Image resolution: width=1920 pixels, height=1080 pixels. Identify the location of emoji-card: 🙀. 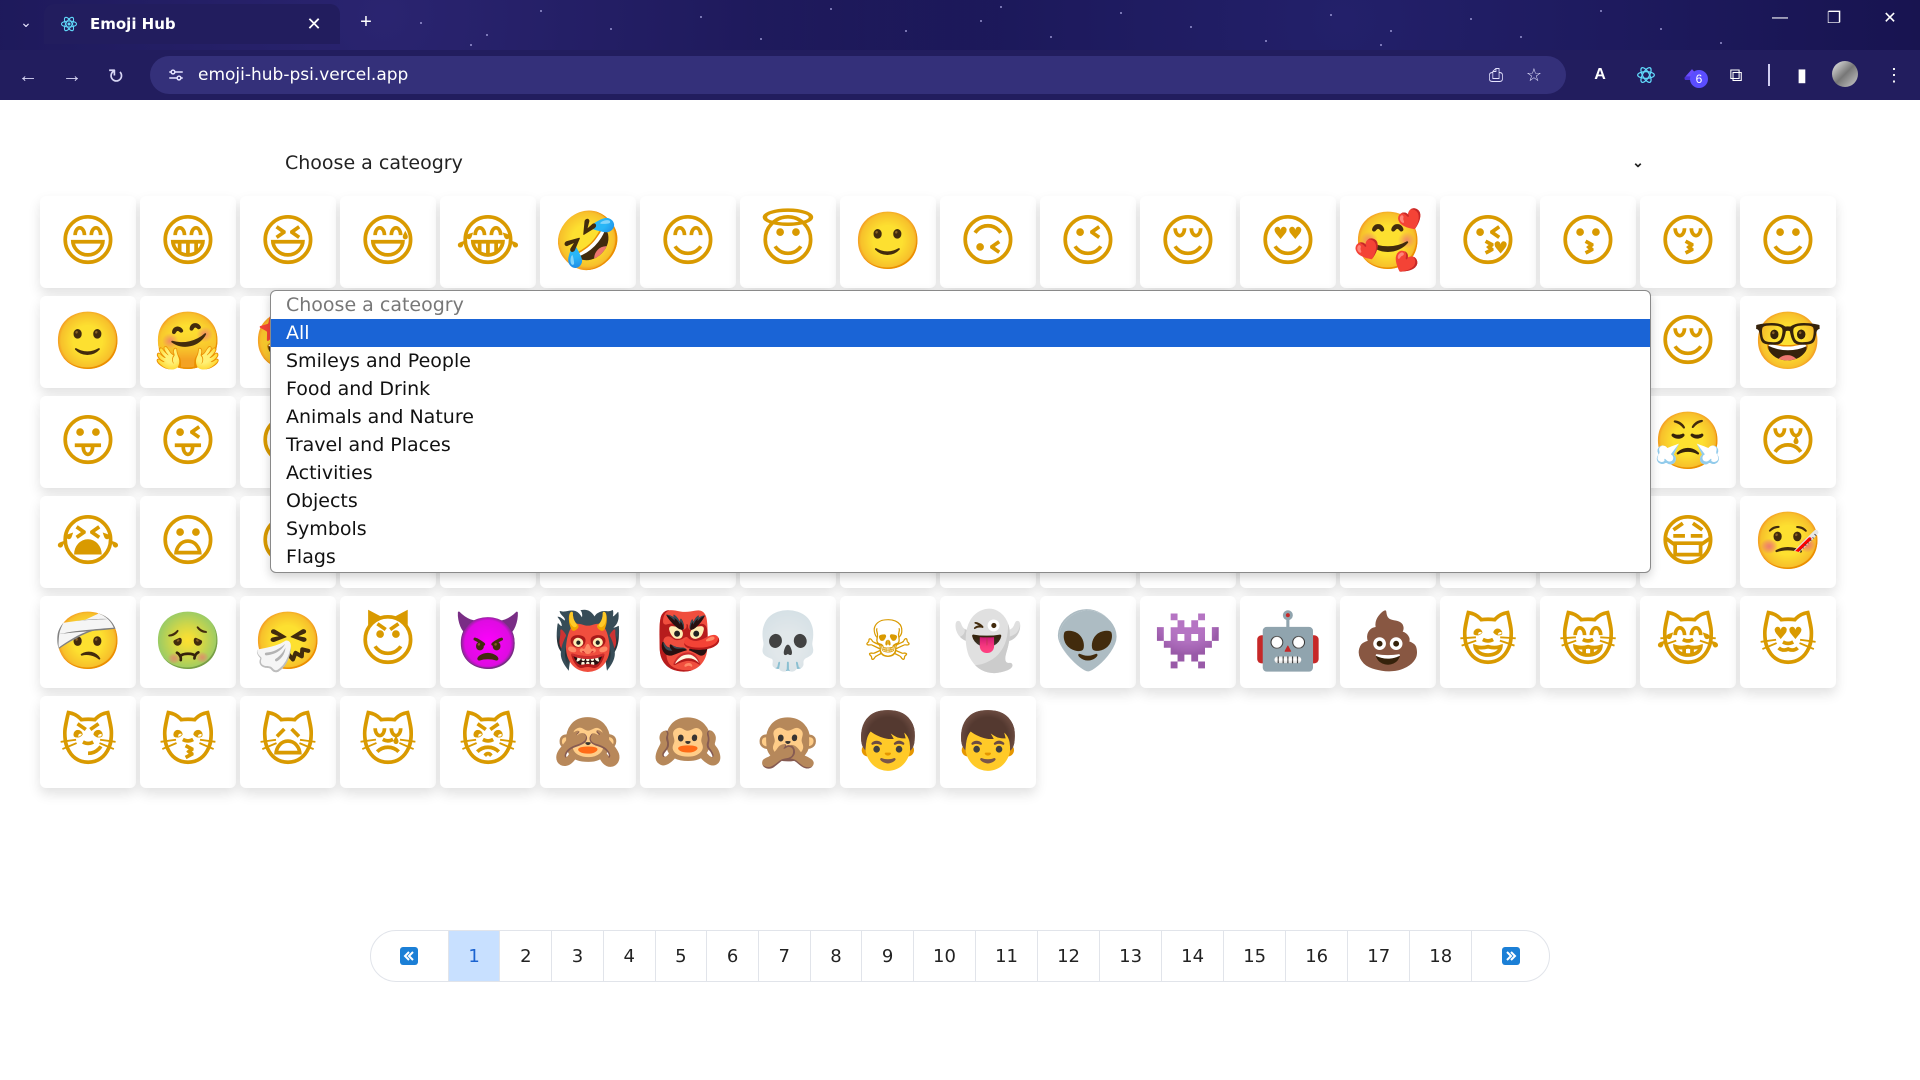
(288, 742).